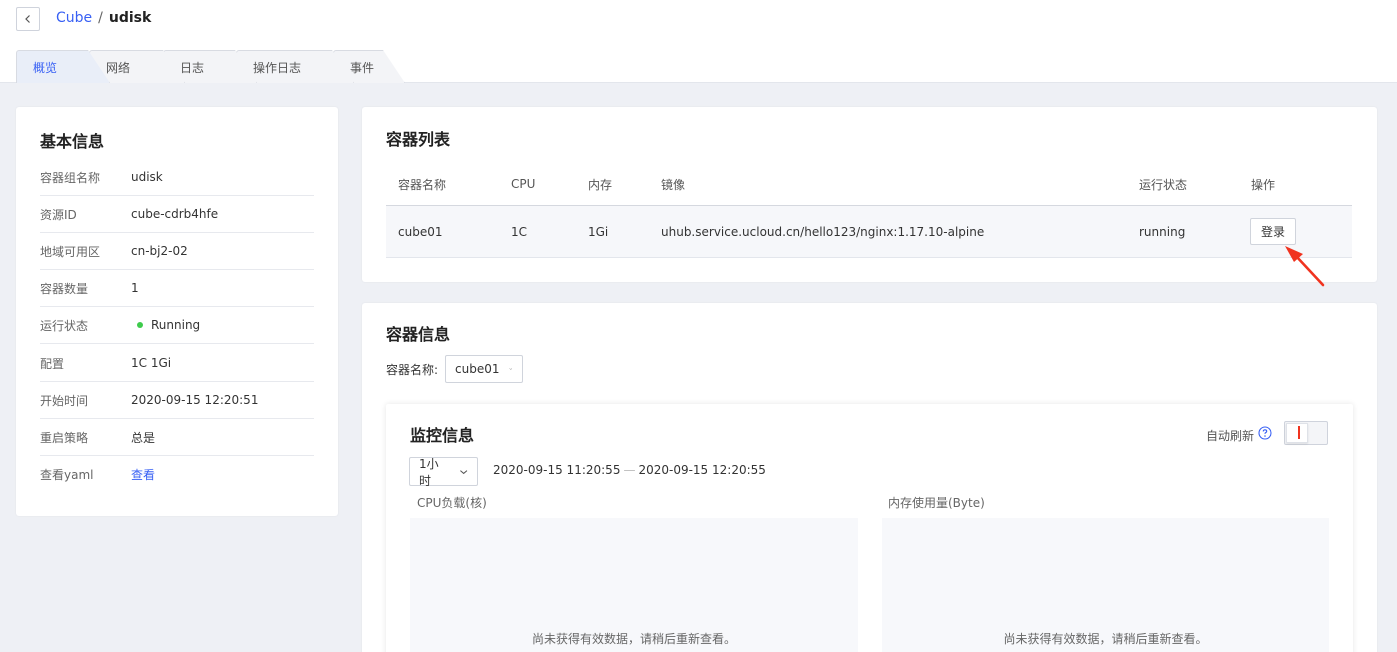  What do you see at coordinates (192, 67) in the screenshot?
I see `tab-label: 日志` at bounding box center [192, 67].